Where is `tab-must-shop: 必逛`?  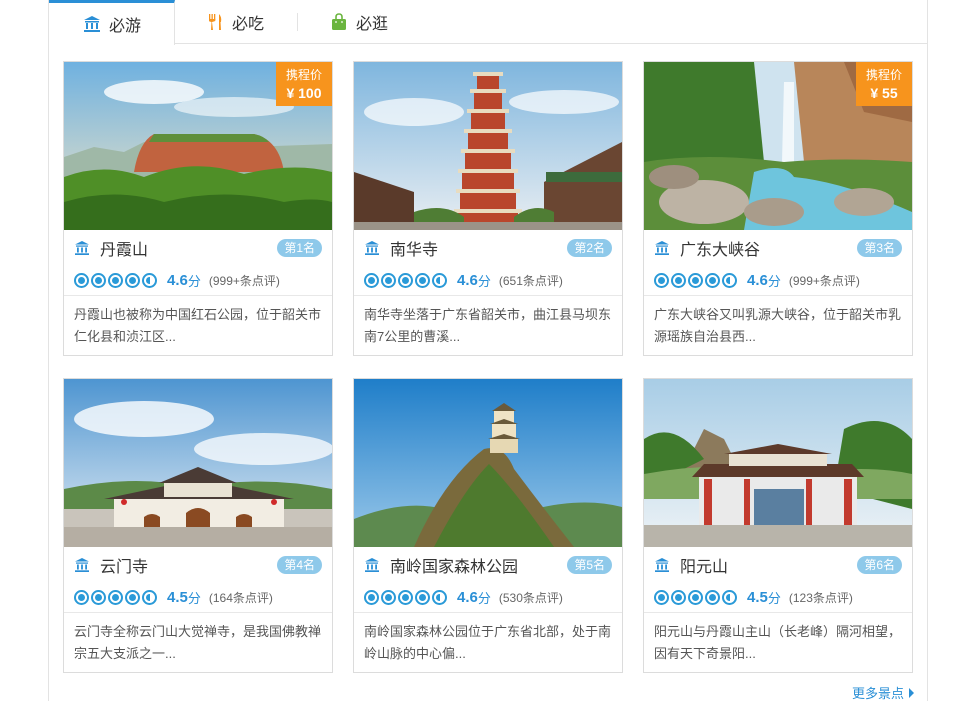 tab-must-shop: 必逛 is located at coordinates (380, 22).